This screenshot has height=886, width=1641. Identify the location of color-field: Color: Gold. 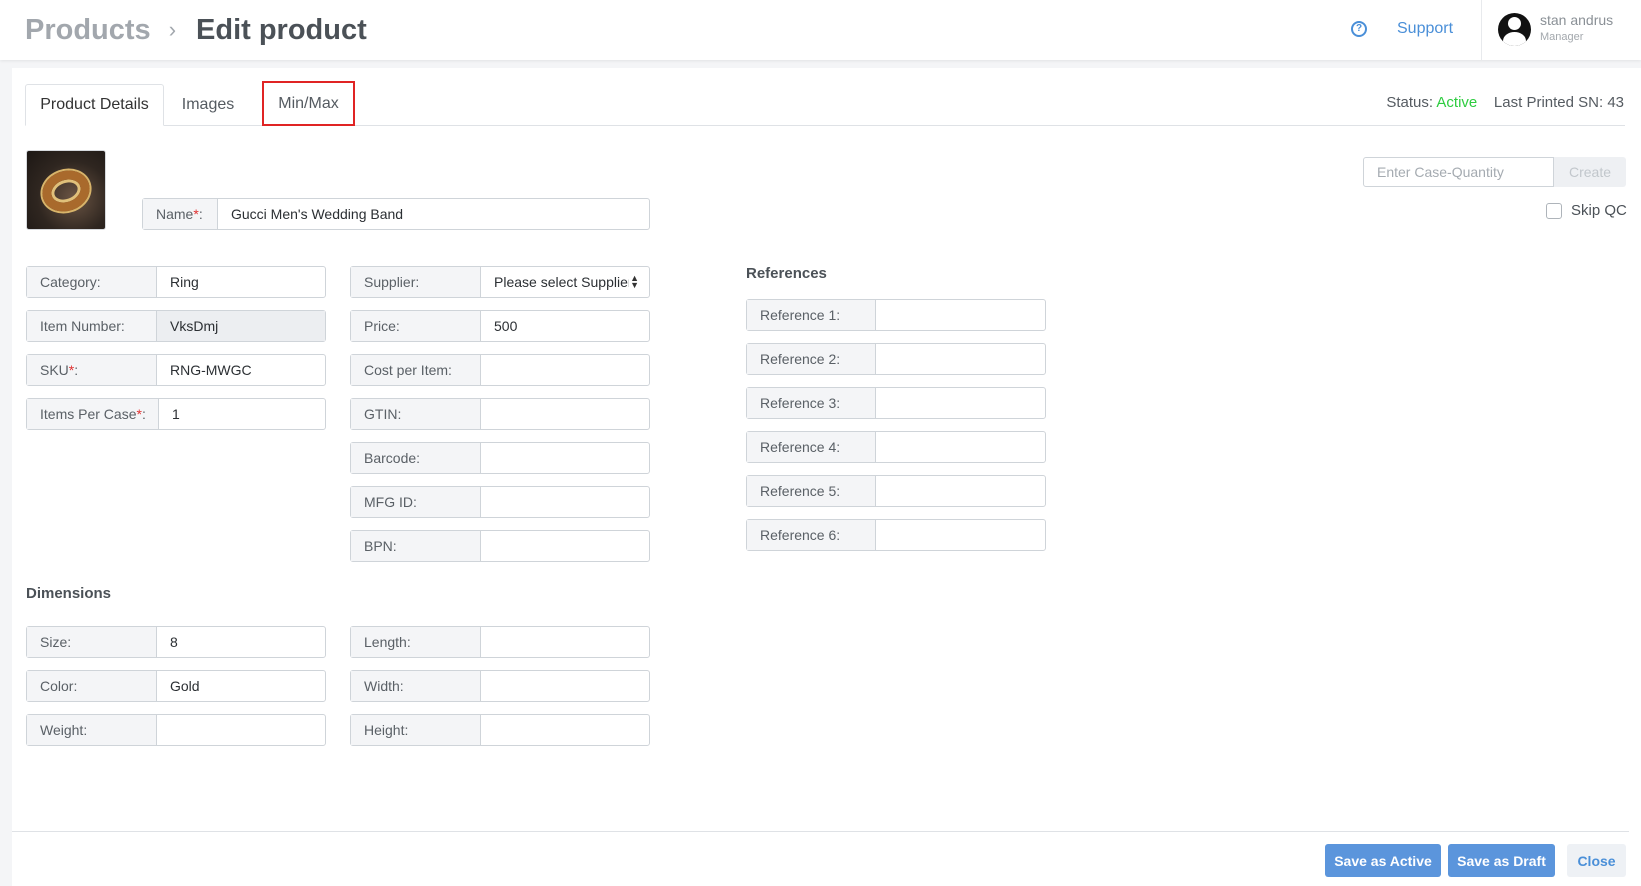
(176, 686).